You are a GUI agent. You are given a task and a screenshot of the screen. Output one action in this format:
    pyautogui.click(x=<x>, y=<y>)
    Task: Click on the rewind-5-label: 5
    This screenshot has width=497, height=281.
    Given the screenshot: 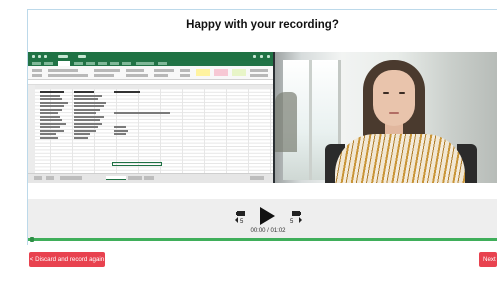 What is the action you would take?
    pyautogui.click(x=242, y=222)
    